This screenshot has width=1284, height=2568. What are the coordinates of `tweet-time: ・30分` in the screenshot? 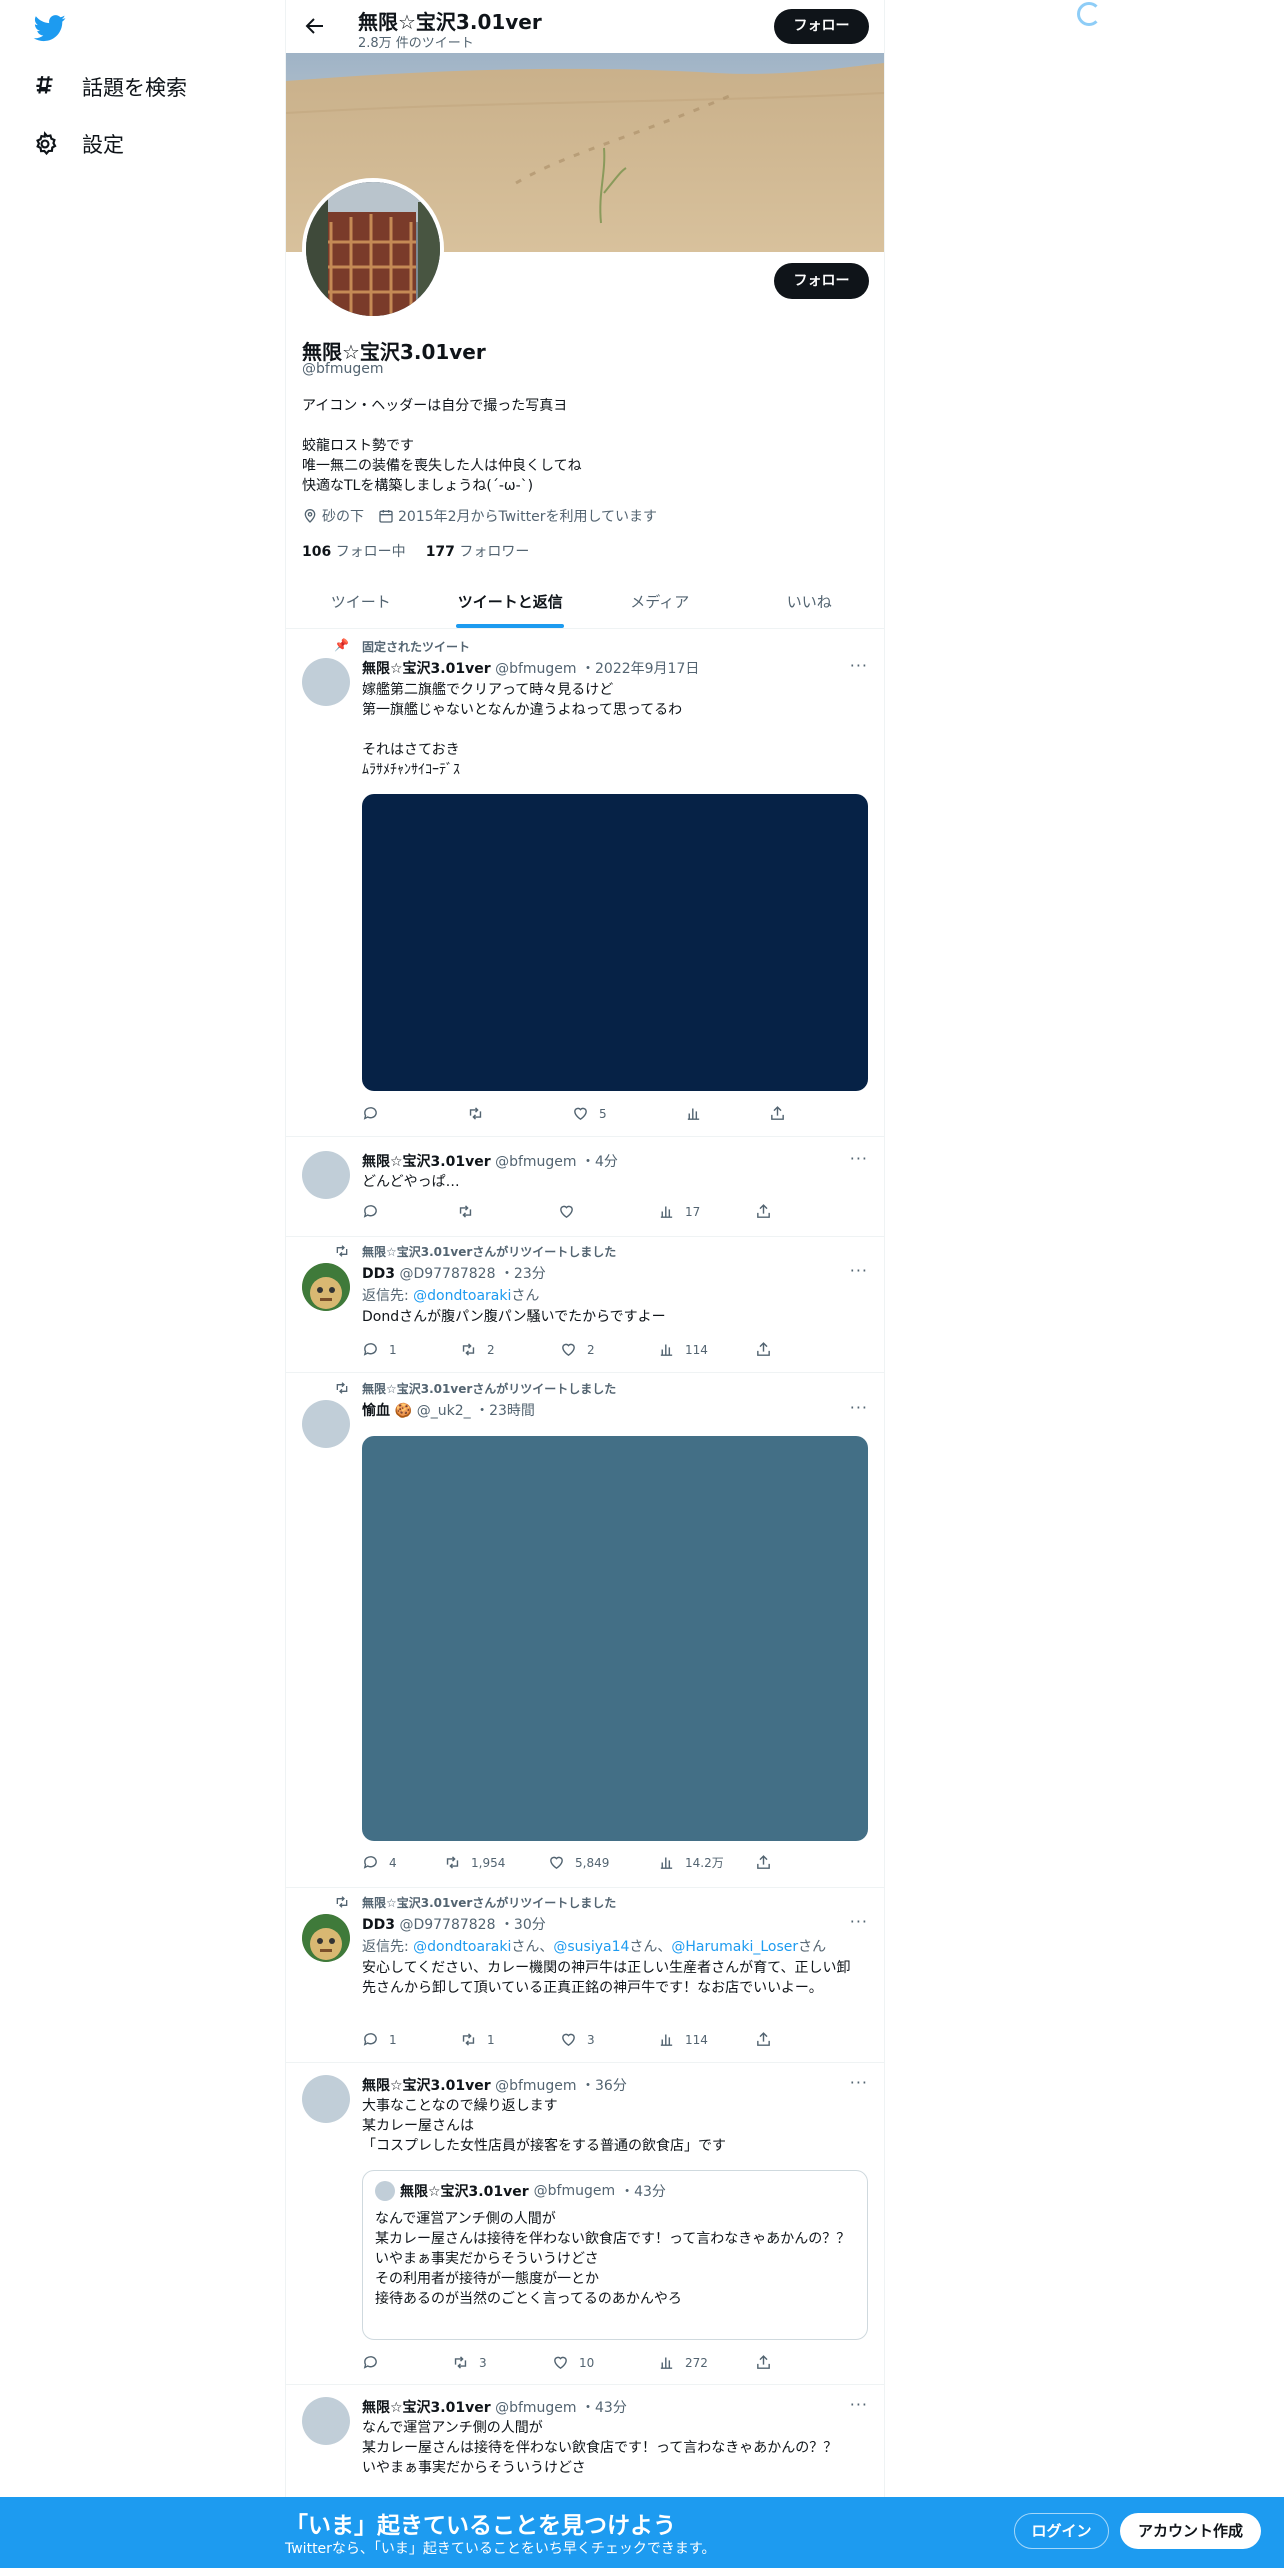 It's located at (523, 1925).